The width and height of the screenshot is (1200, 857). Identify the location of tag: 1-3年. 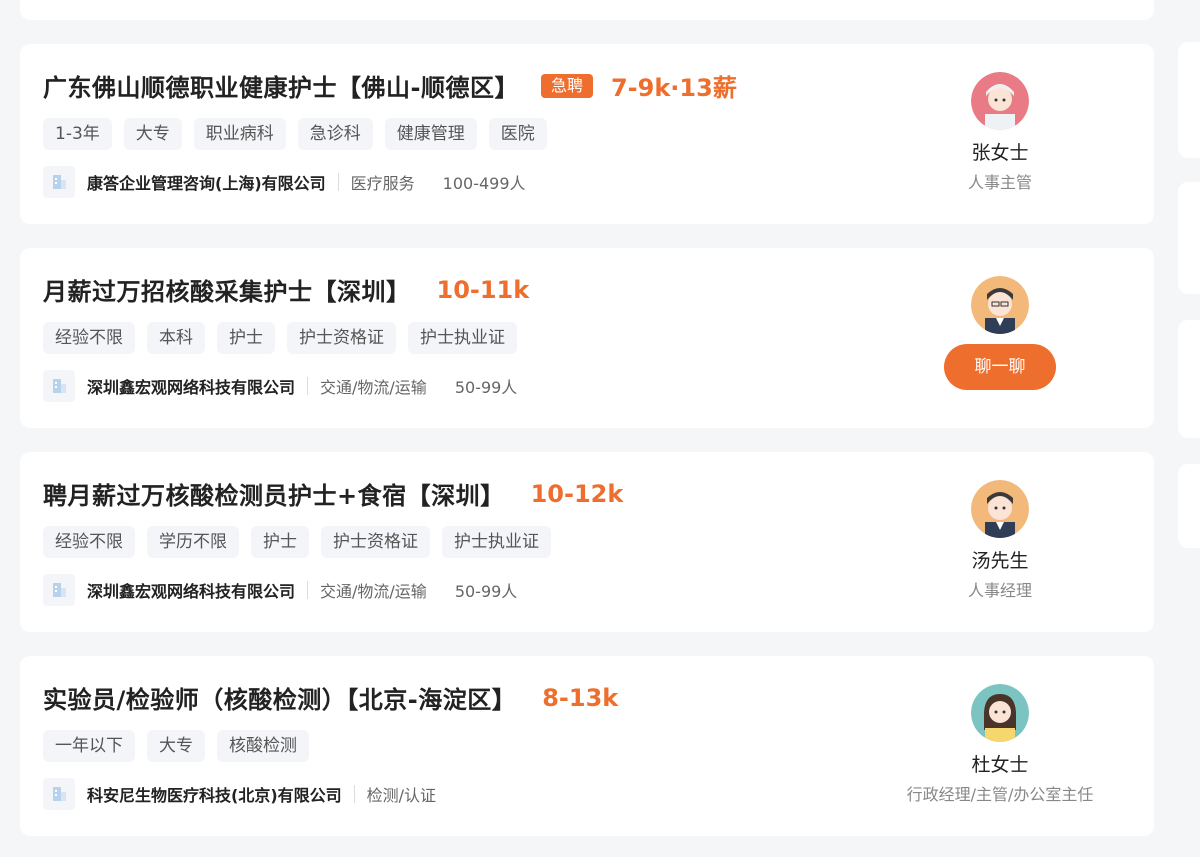
(77, 134).